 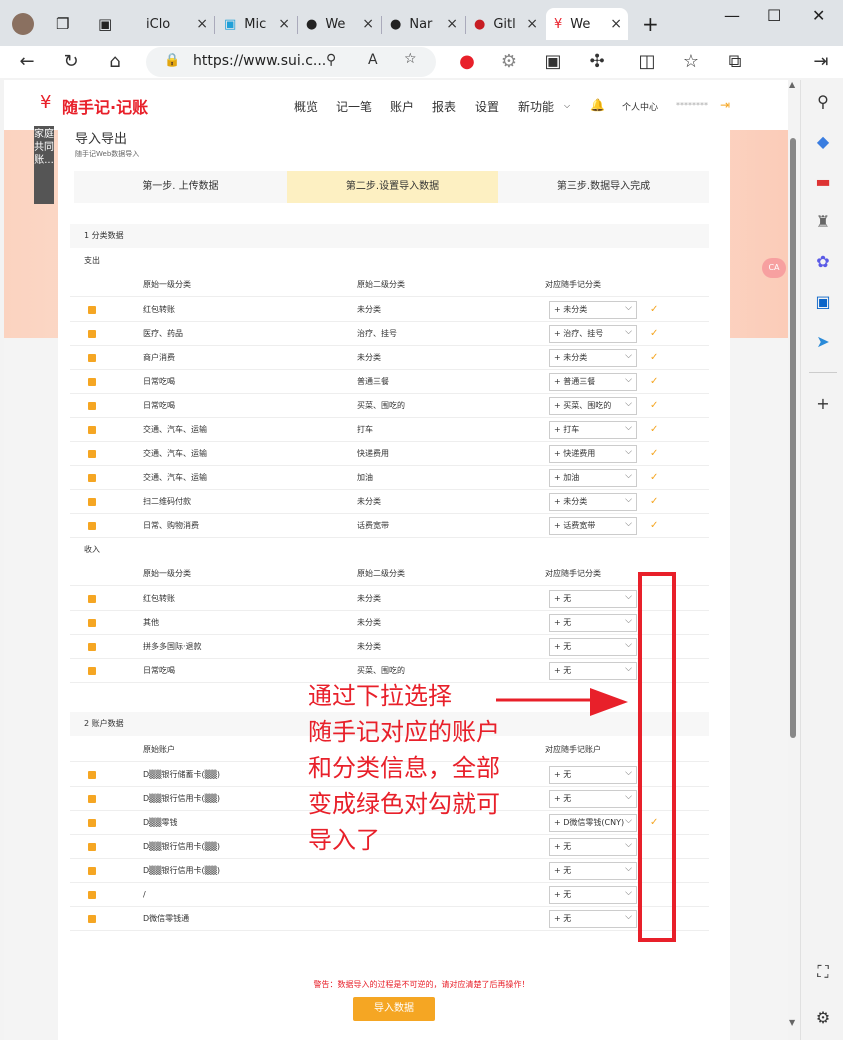 What do you see at coordinates (487, 106) in the screenshot?
I see `nav-settings: 设置` at bounding box center [487, 106].